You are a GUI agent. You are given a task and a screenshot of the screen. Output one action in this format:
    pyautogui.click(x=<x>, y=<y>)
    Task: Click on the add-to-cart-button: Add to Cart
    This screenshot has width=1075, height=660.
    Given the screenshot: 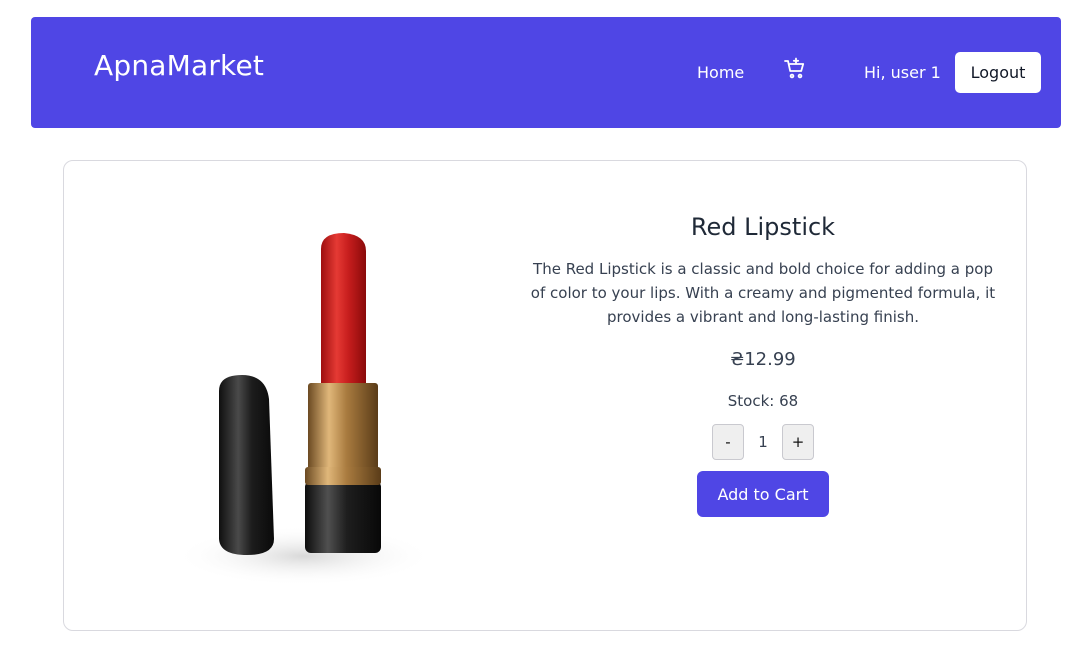 What is the action you would take?
    pyautogui.click(x=763, y=494)
    